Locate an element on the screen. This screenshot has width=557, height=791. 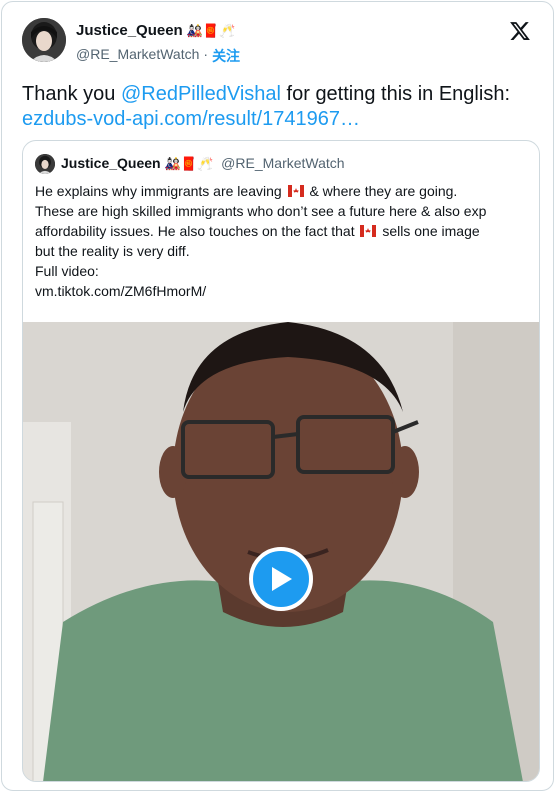
tweet-text-prefix: Thank you is located at coordinates (71, 94).